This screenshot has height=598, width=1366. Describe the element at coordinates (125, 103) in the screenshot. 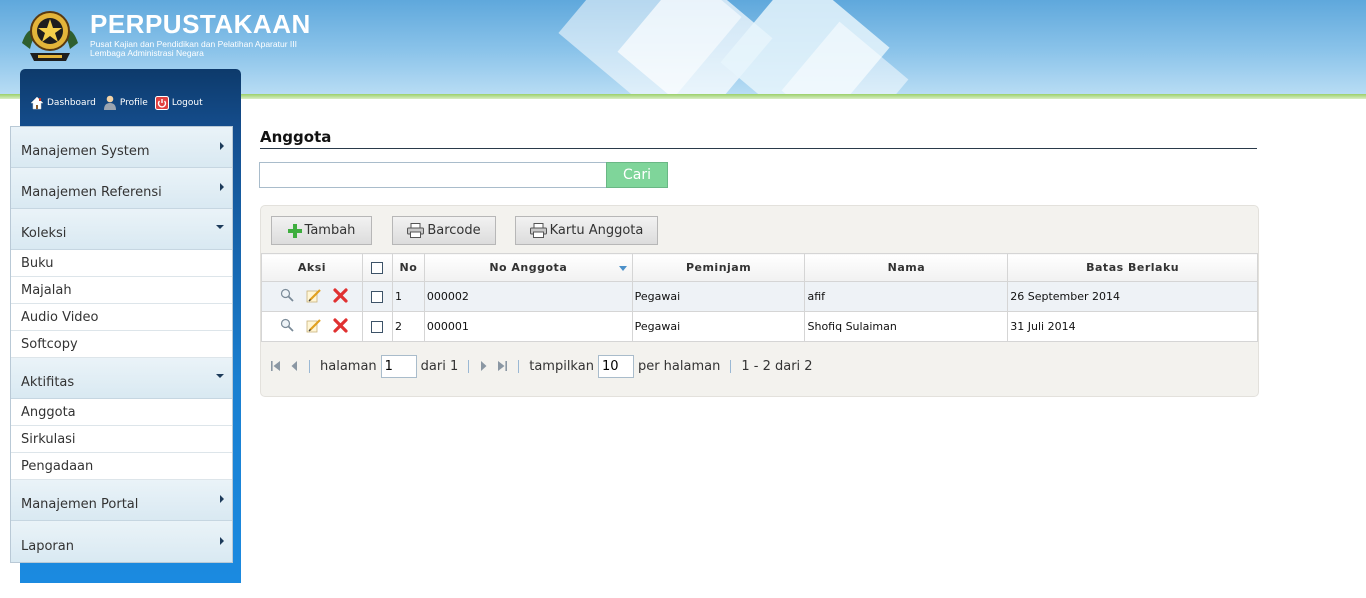

I see `profile-link: Profile` at that location.